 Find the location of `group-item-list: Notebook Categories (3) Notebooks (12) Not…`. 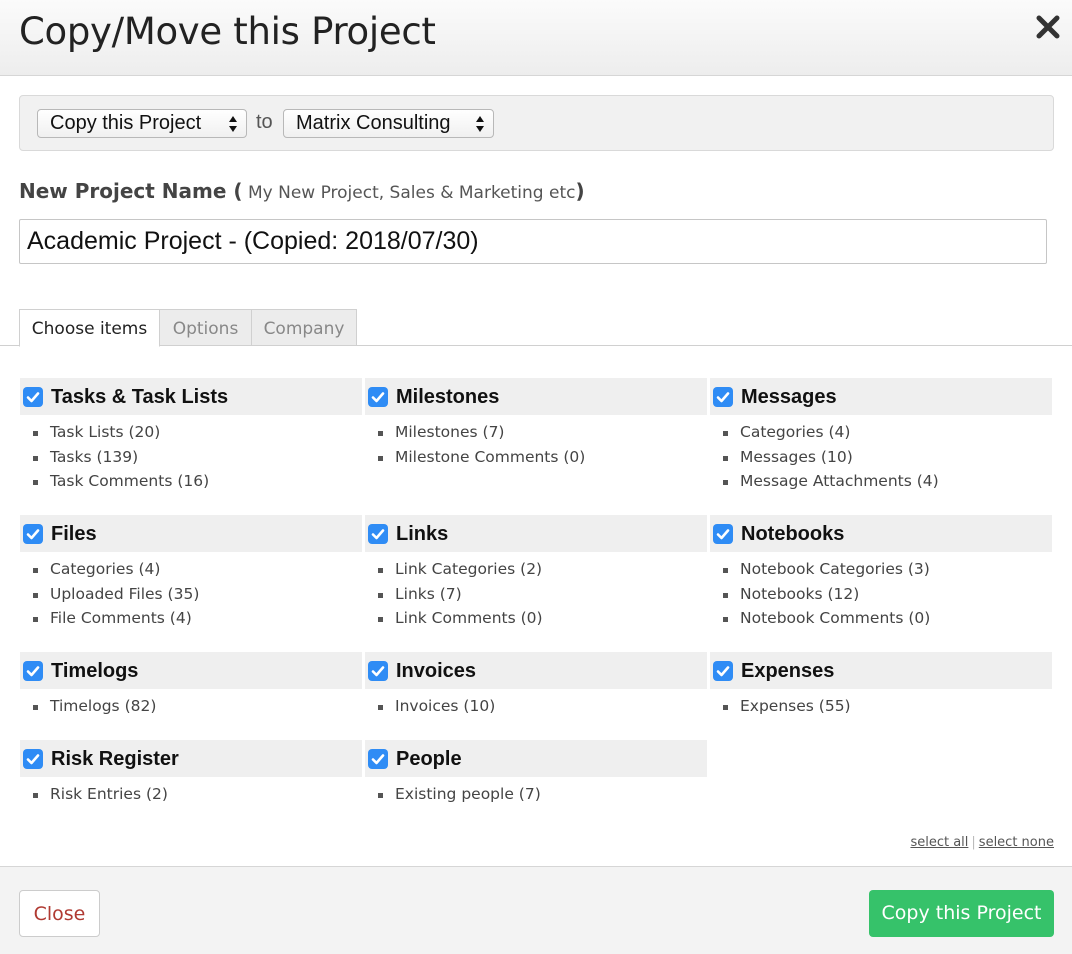

group-item-list: Notebook Categories (3) Notebooks (12) Not… is located at coordinates (820, 596).